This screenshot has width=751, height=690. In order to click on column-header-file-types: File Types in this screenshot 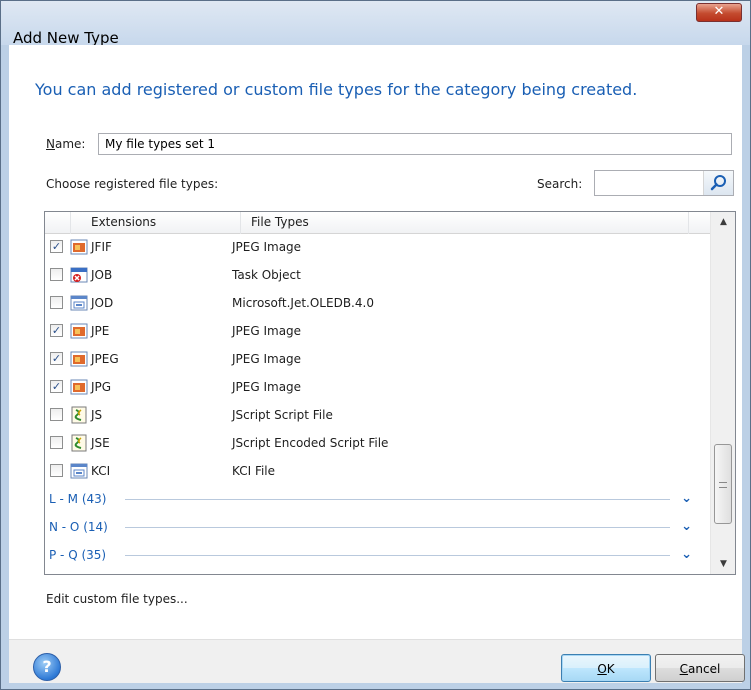, I will do `click(465, 223)`.